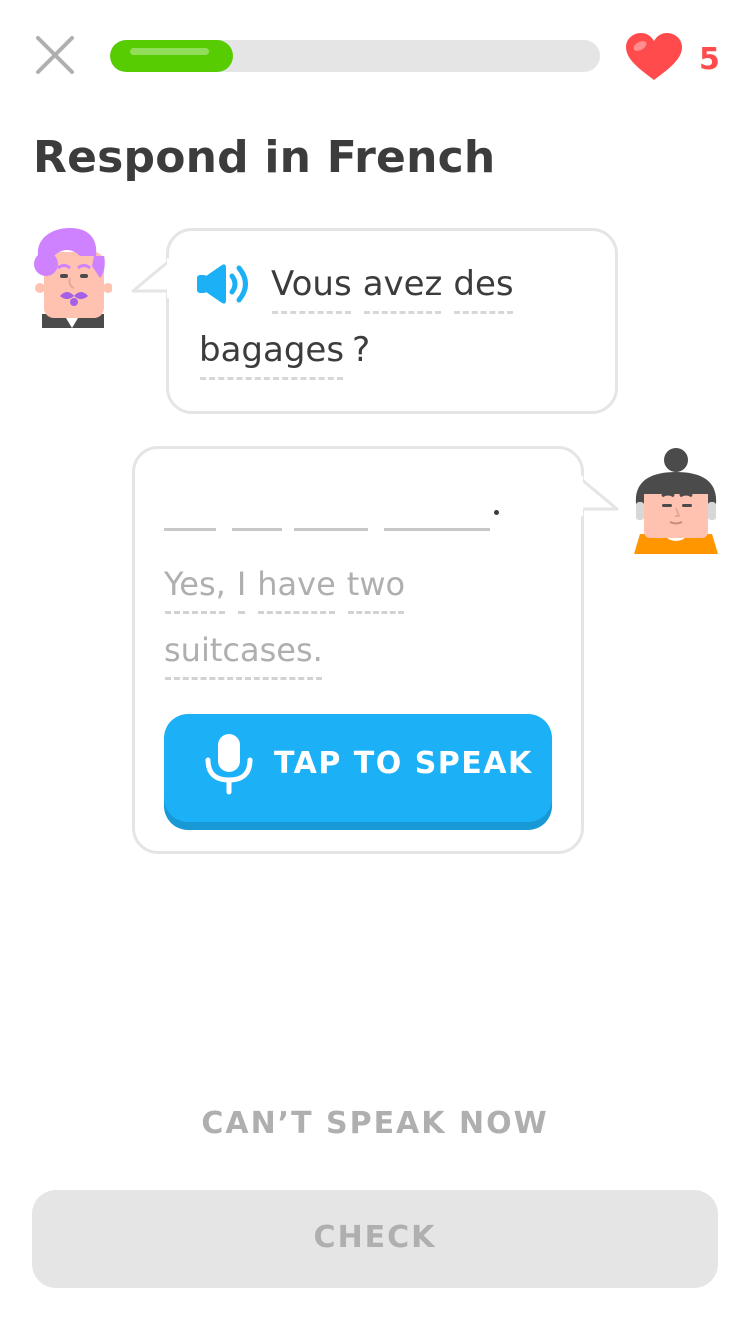  Describe the element at coordinates (72, 279) in the screenshot. I see `character-avatar-speaker` at that location.